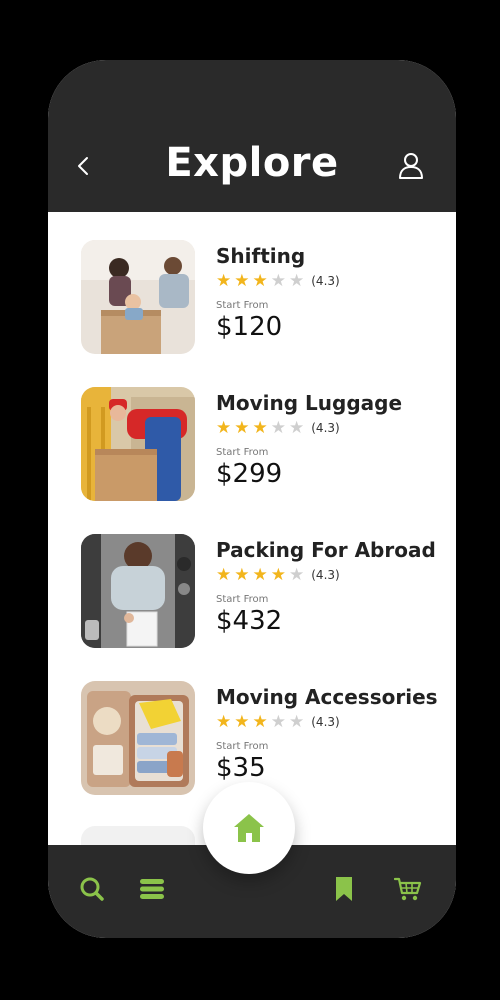  I want to click on service-name: Moving Accessories, so click(327, 697).